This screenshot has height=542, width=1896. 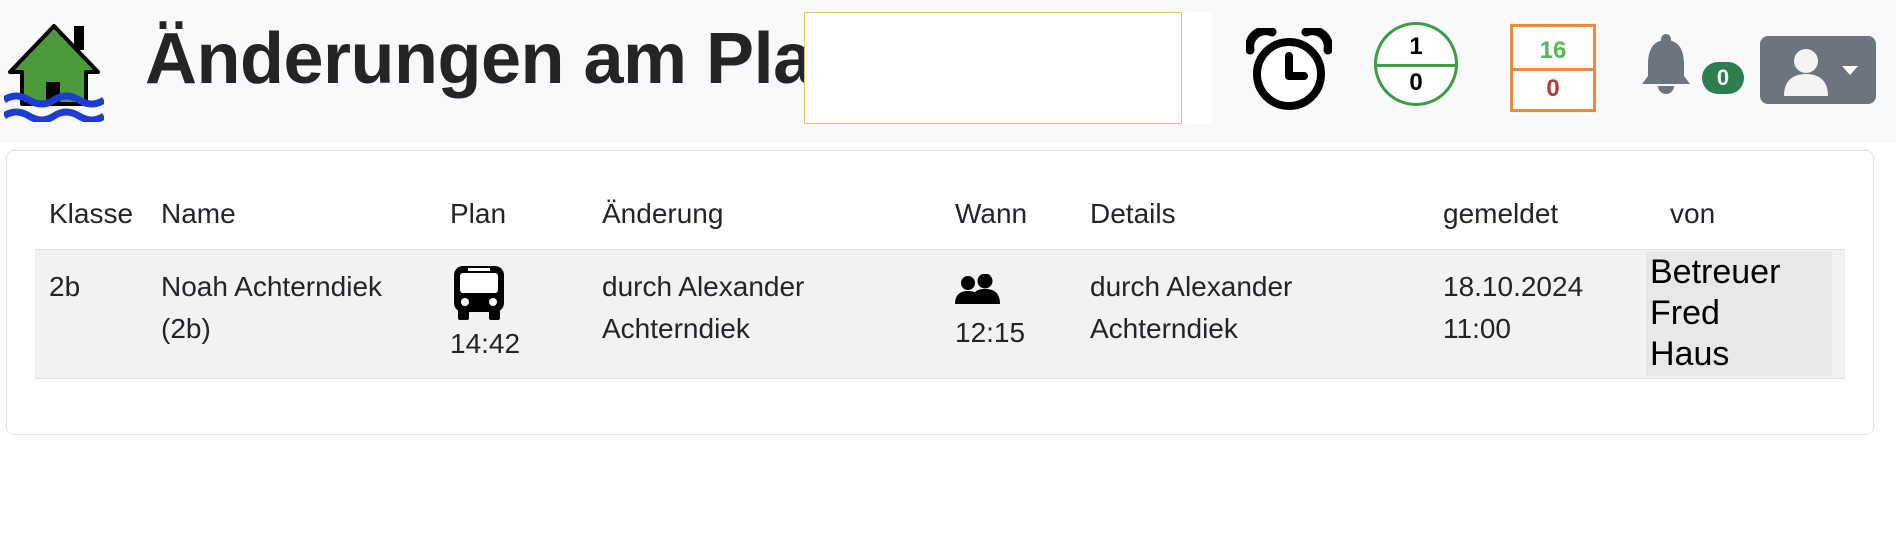 I want to click on house-flood-icon, so click(x=54, y=71).